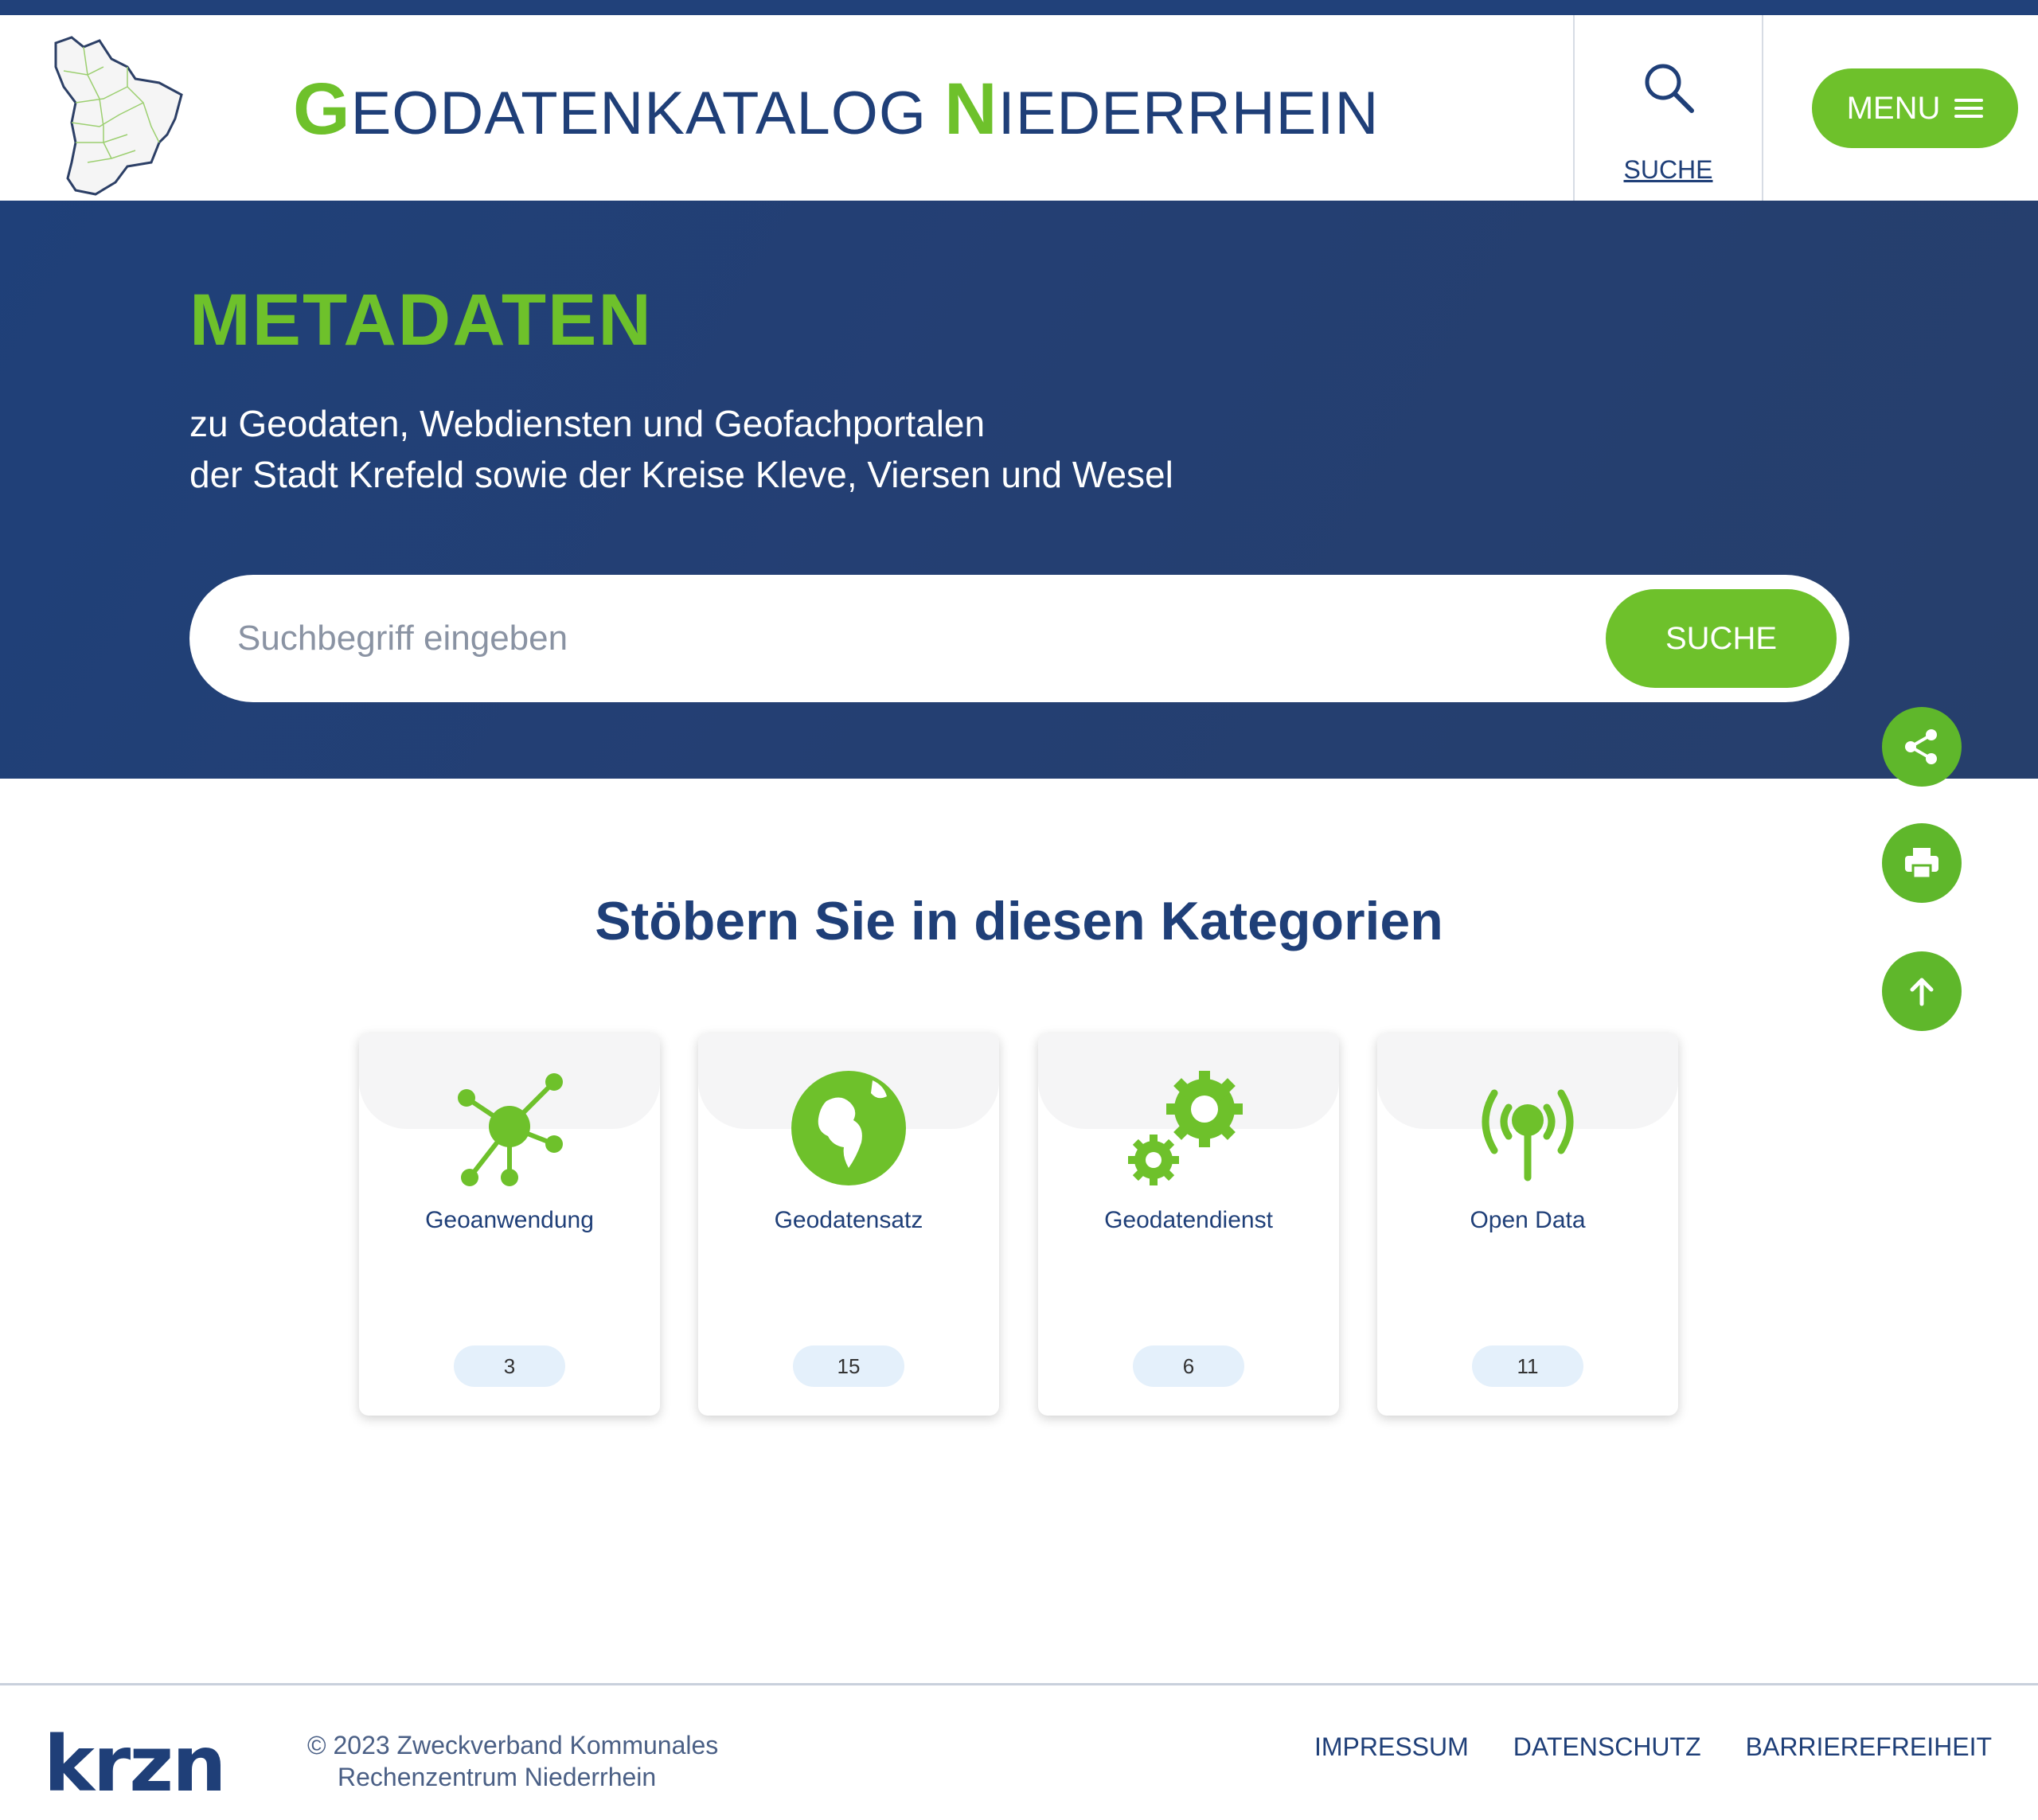  I want to click on category-count-badge: 15, so click(848, 1366).